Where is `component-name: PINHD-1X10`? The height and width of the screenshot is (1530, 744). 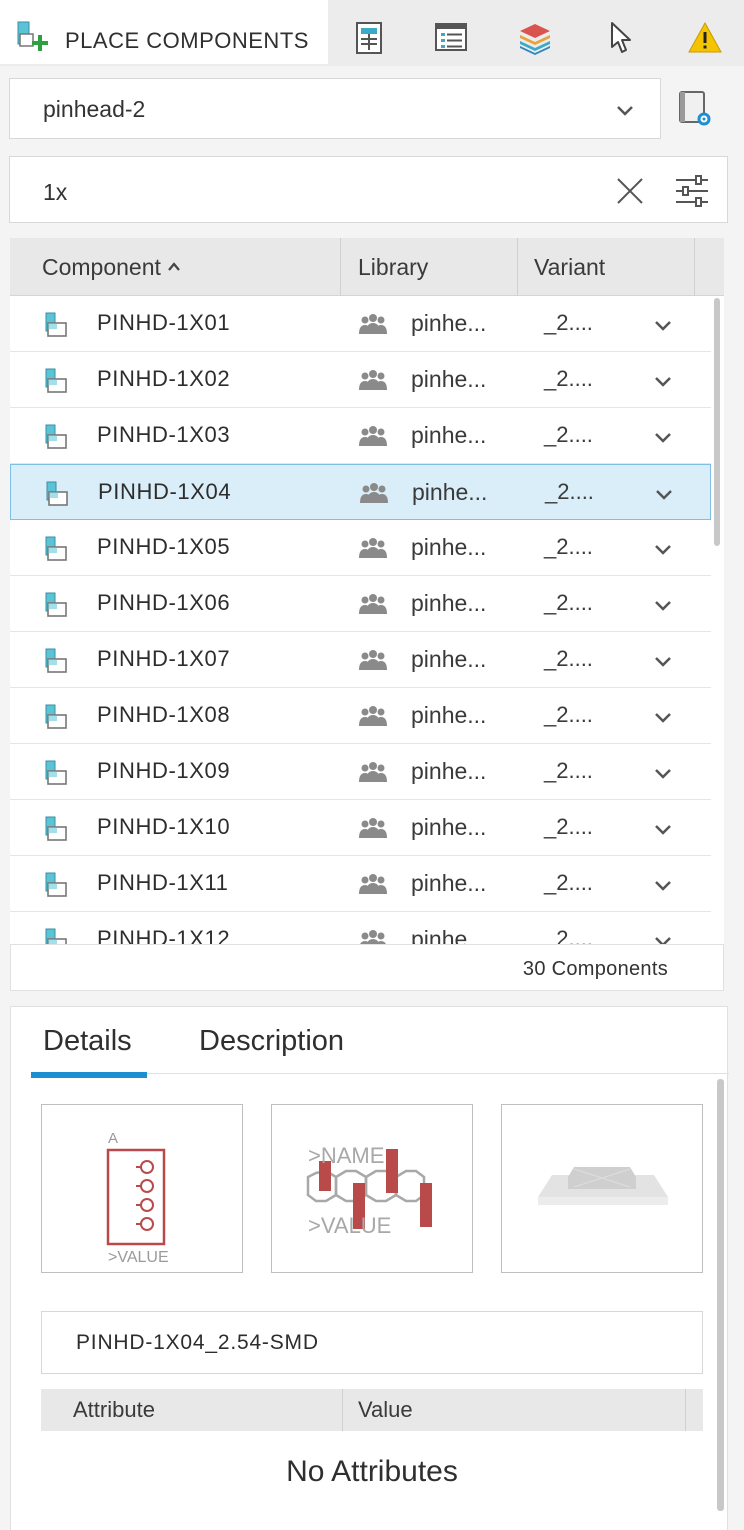
component-name: PINHD-1X10 is located at coordinates (164, 826).